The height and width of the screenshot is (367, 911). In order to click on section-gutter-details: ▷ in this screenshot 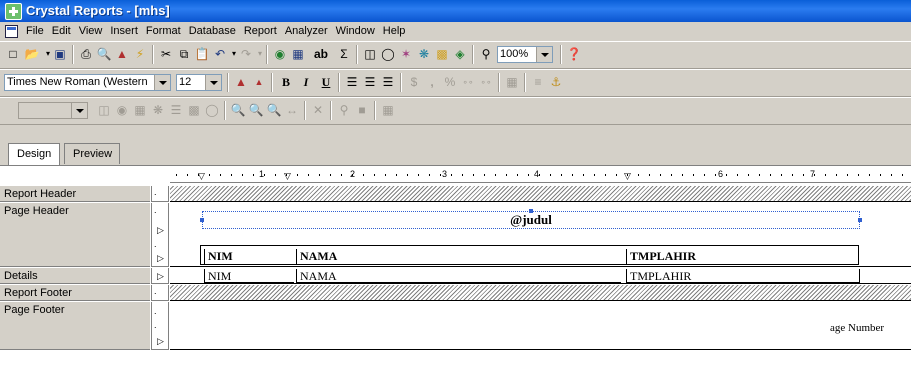, I will do `click(160, 276)`.